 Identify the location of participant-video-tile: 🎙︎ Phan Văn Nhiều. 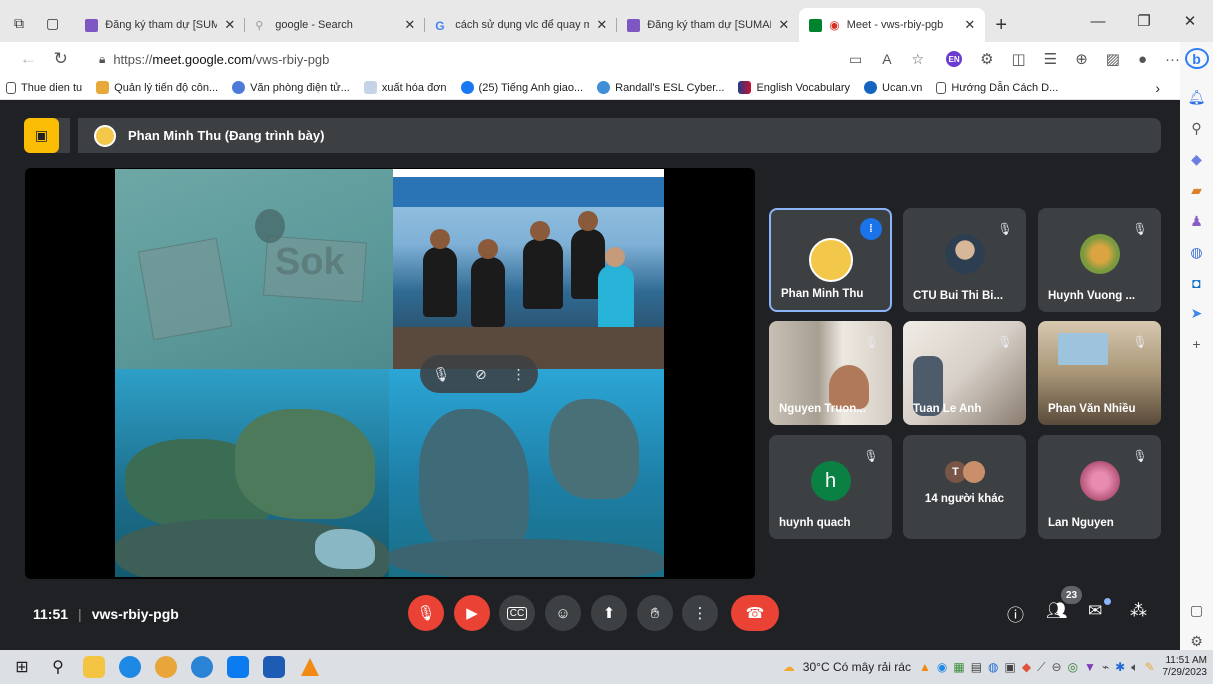
(1099, 373).